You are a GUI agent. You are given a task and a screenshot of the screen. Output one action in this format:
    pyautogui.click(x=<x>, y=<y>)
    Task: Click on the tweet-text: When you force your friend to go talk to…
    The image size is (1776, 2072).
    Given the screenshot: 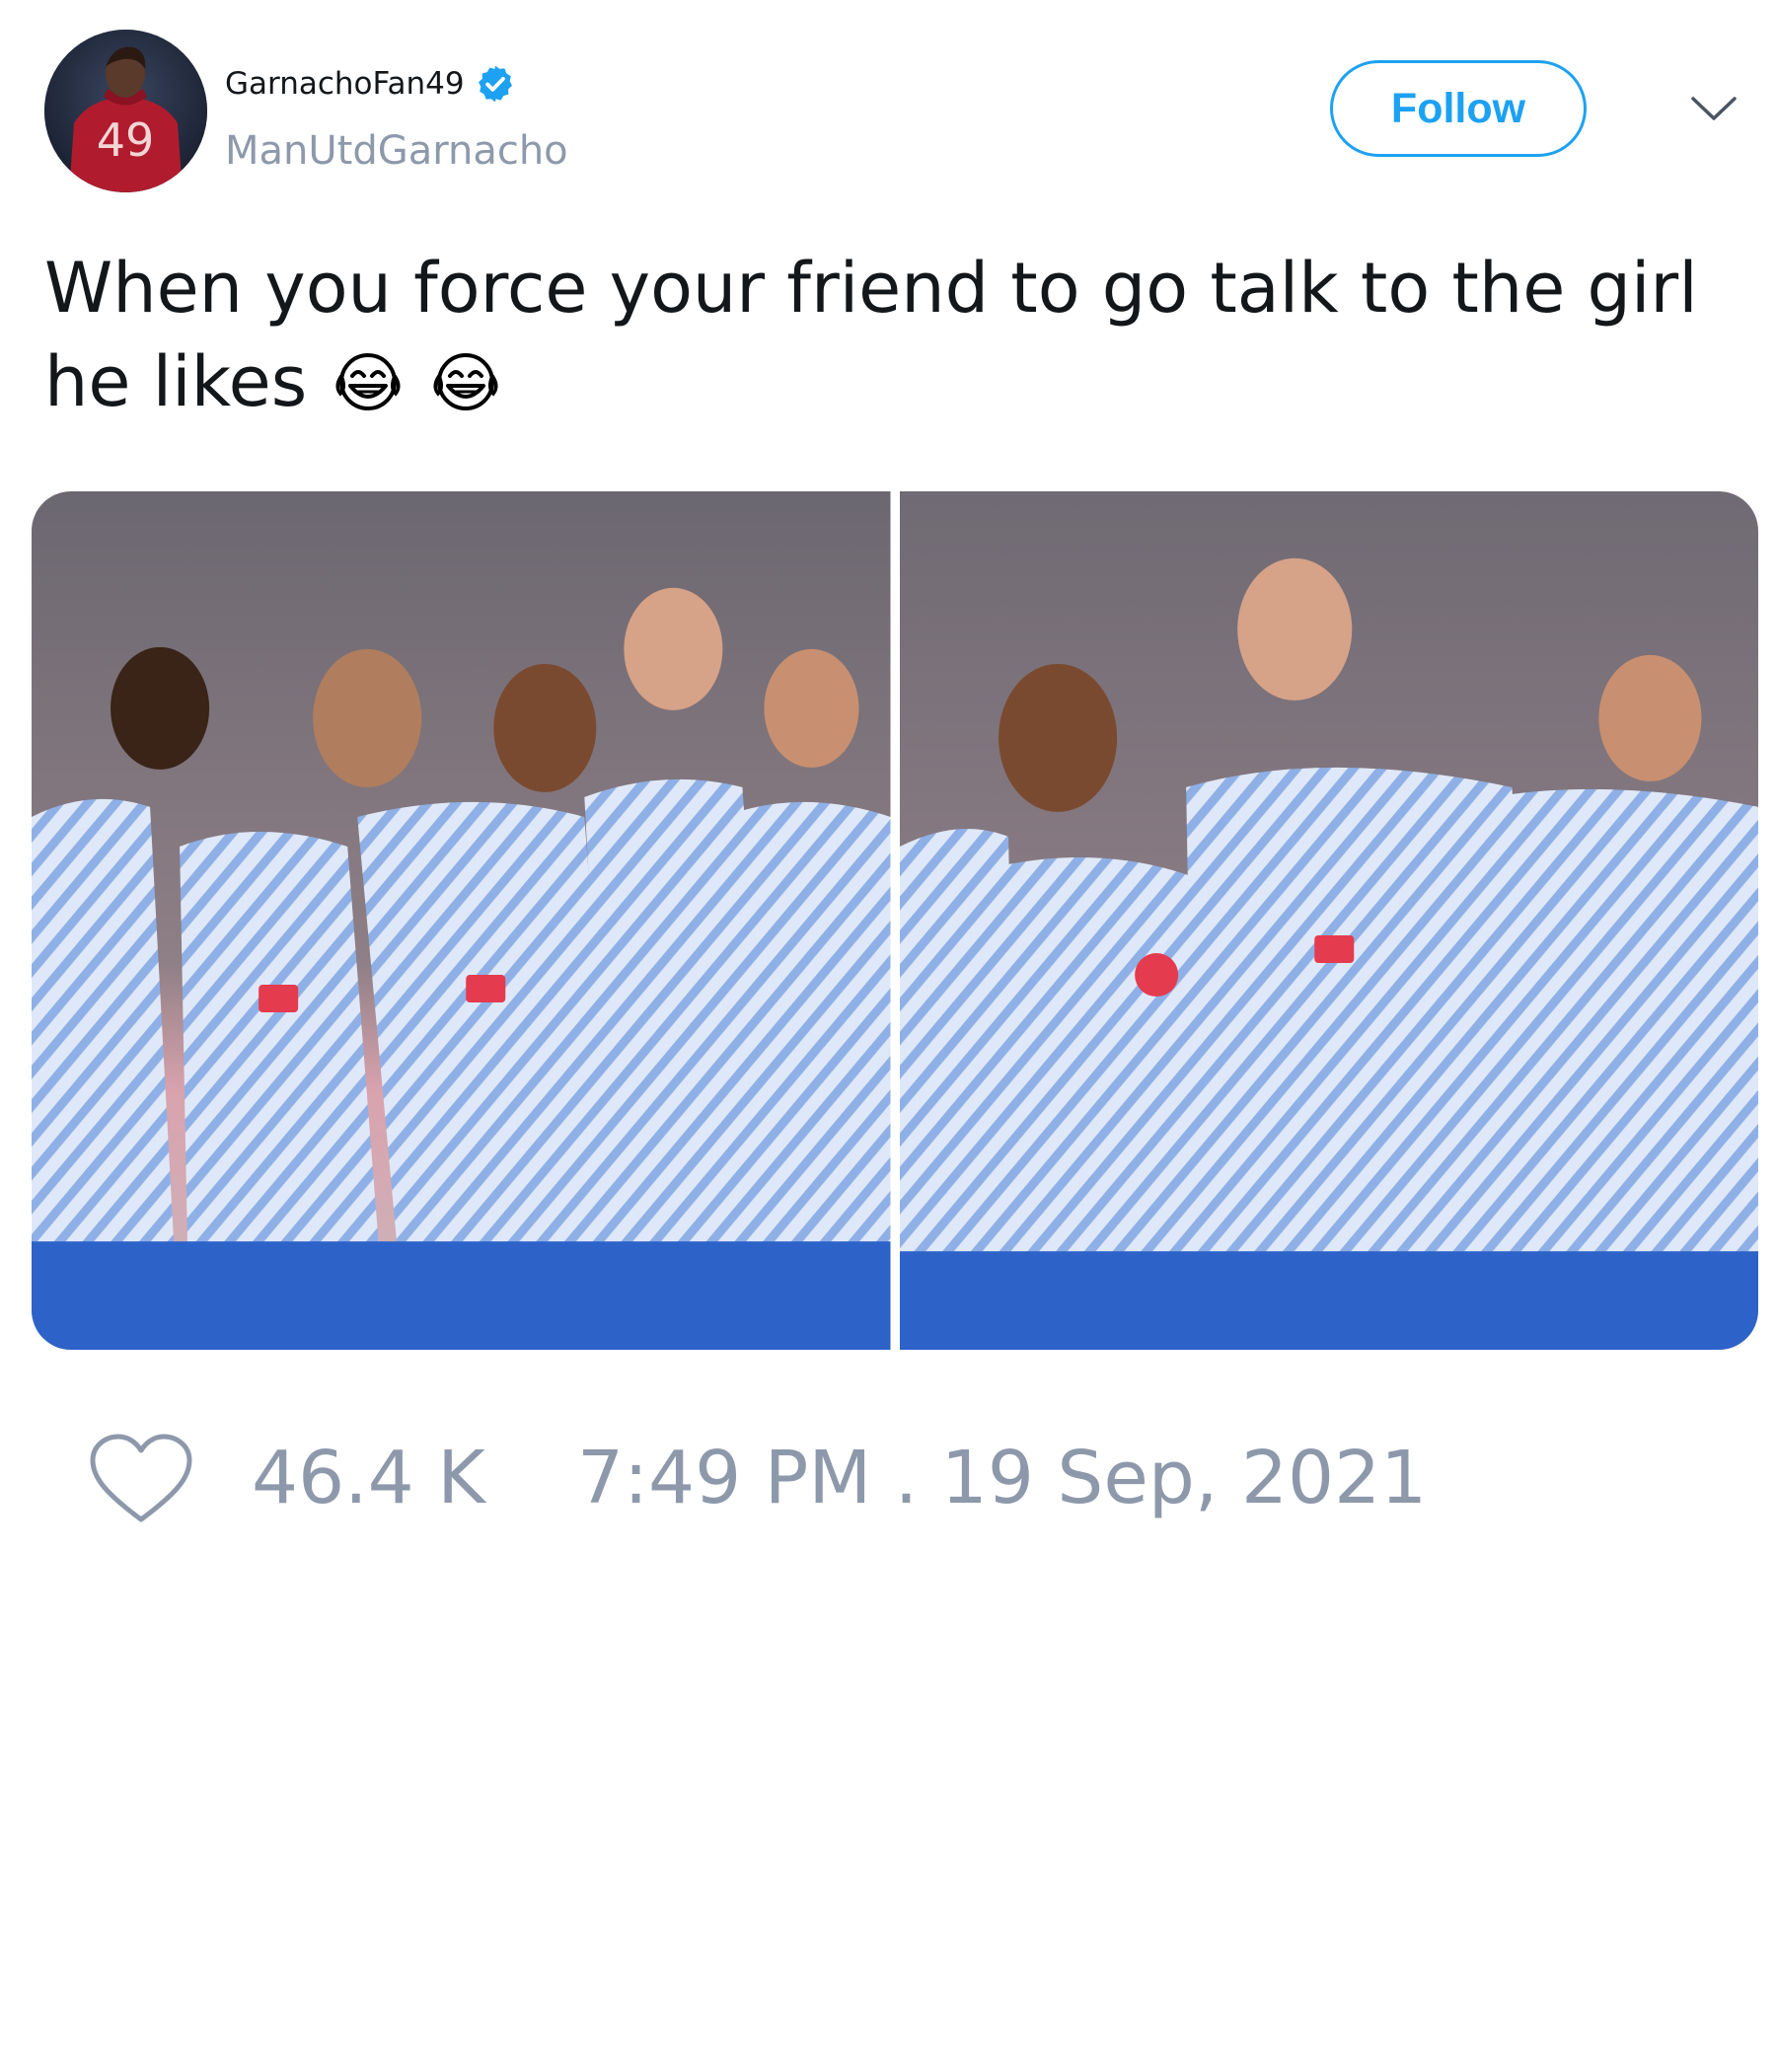 What is the action you would take?
    pyautogui.click(x=892, y=335)
    